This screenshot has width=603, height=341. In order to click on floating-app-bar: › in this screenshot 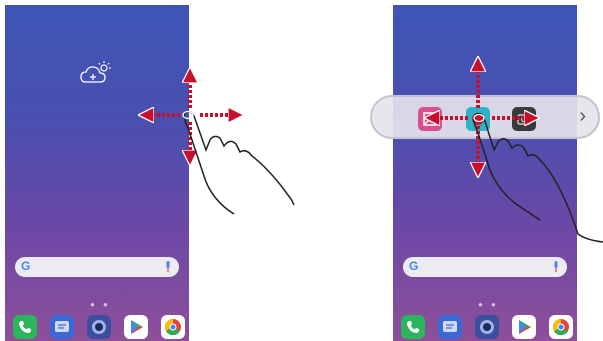, I will do `click(485, 117)`.